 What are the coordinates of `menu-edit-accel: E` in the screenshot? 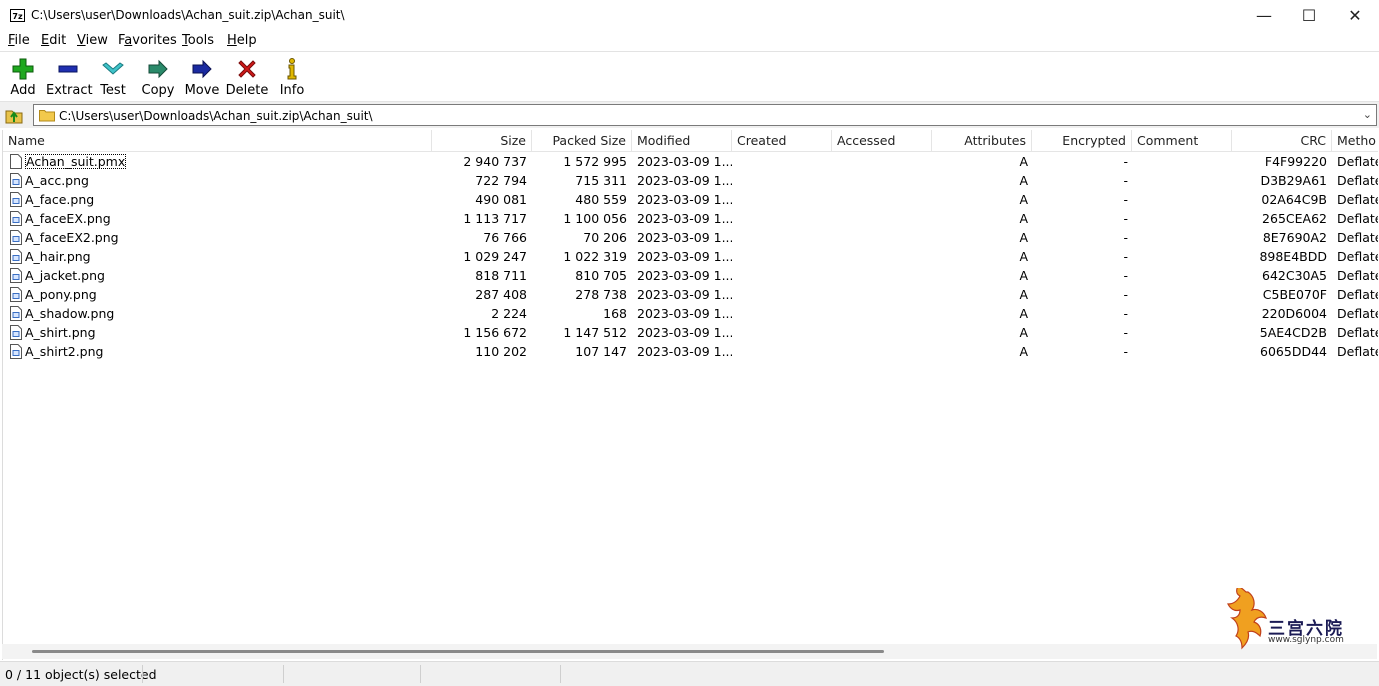 It's located at (45, 40).